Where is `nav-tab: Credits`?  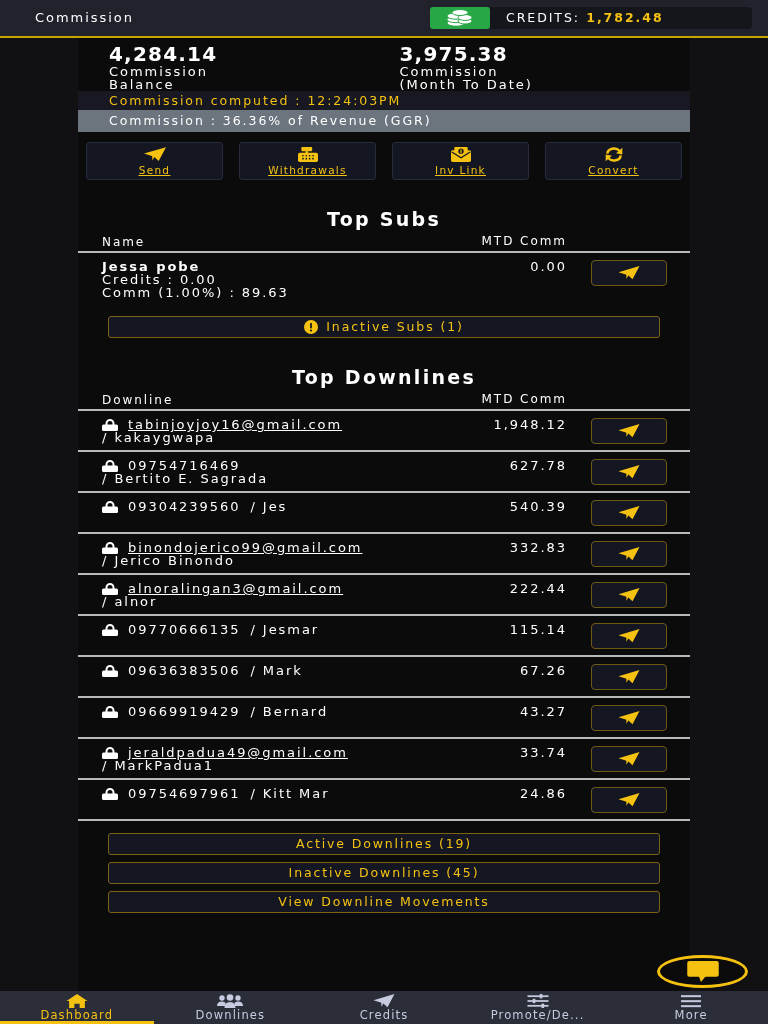
nav-tab: Credits is located at coordinates (384, 1007).